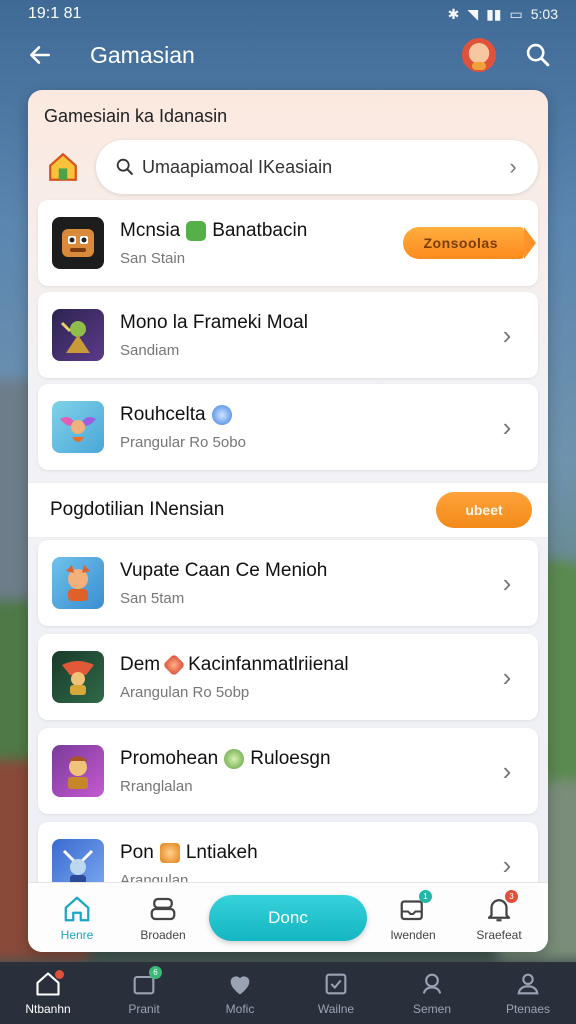 Image resolution: width=576 pixels, height=1024 pixels. Describe the element at coordinates (494, 13) in the screenshot. I see `signal-icon: ▮▮` at that location.